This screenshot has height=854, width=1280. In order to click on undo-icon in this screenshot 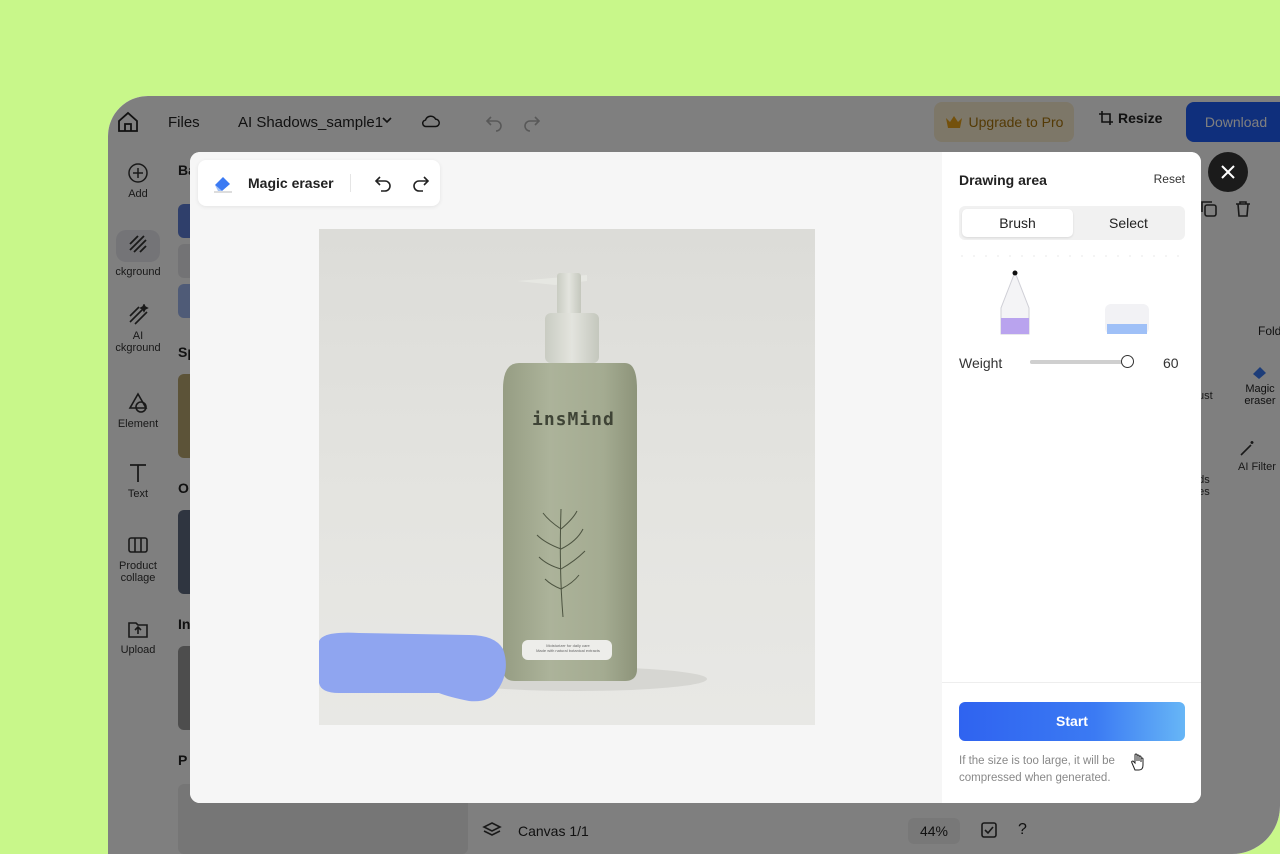, I will do `click(383, 183)`.